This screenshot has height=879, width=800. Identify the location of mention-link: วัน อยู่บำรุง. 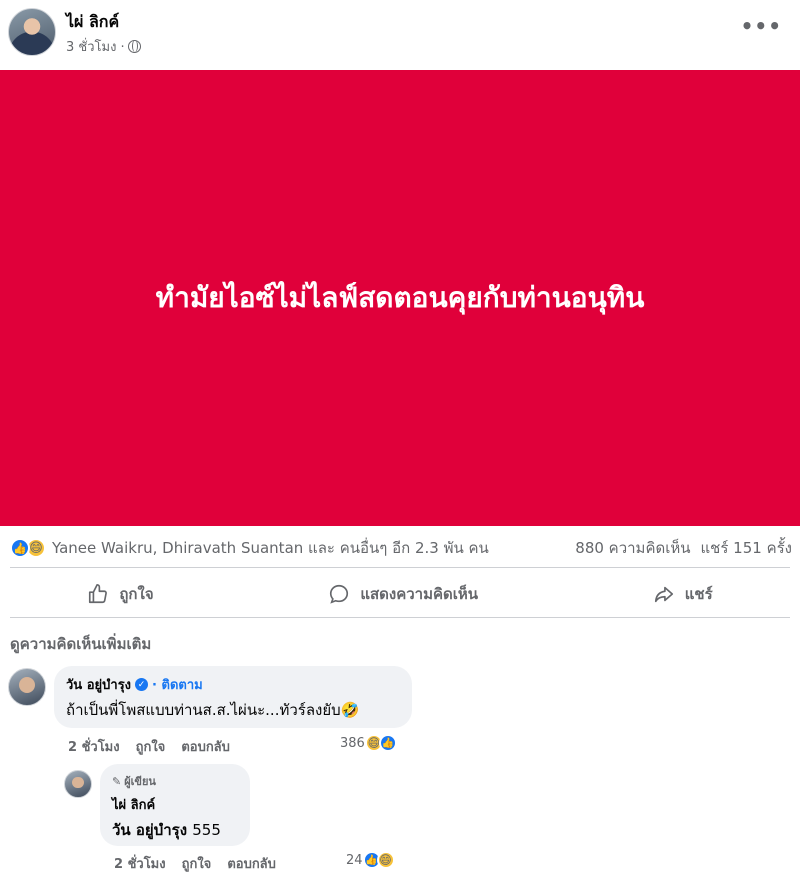
(149, 830).